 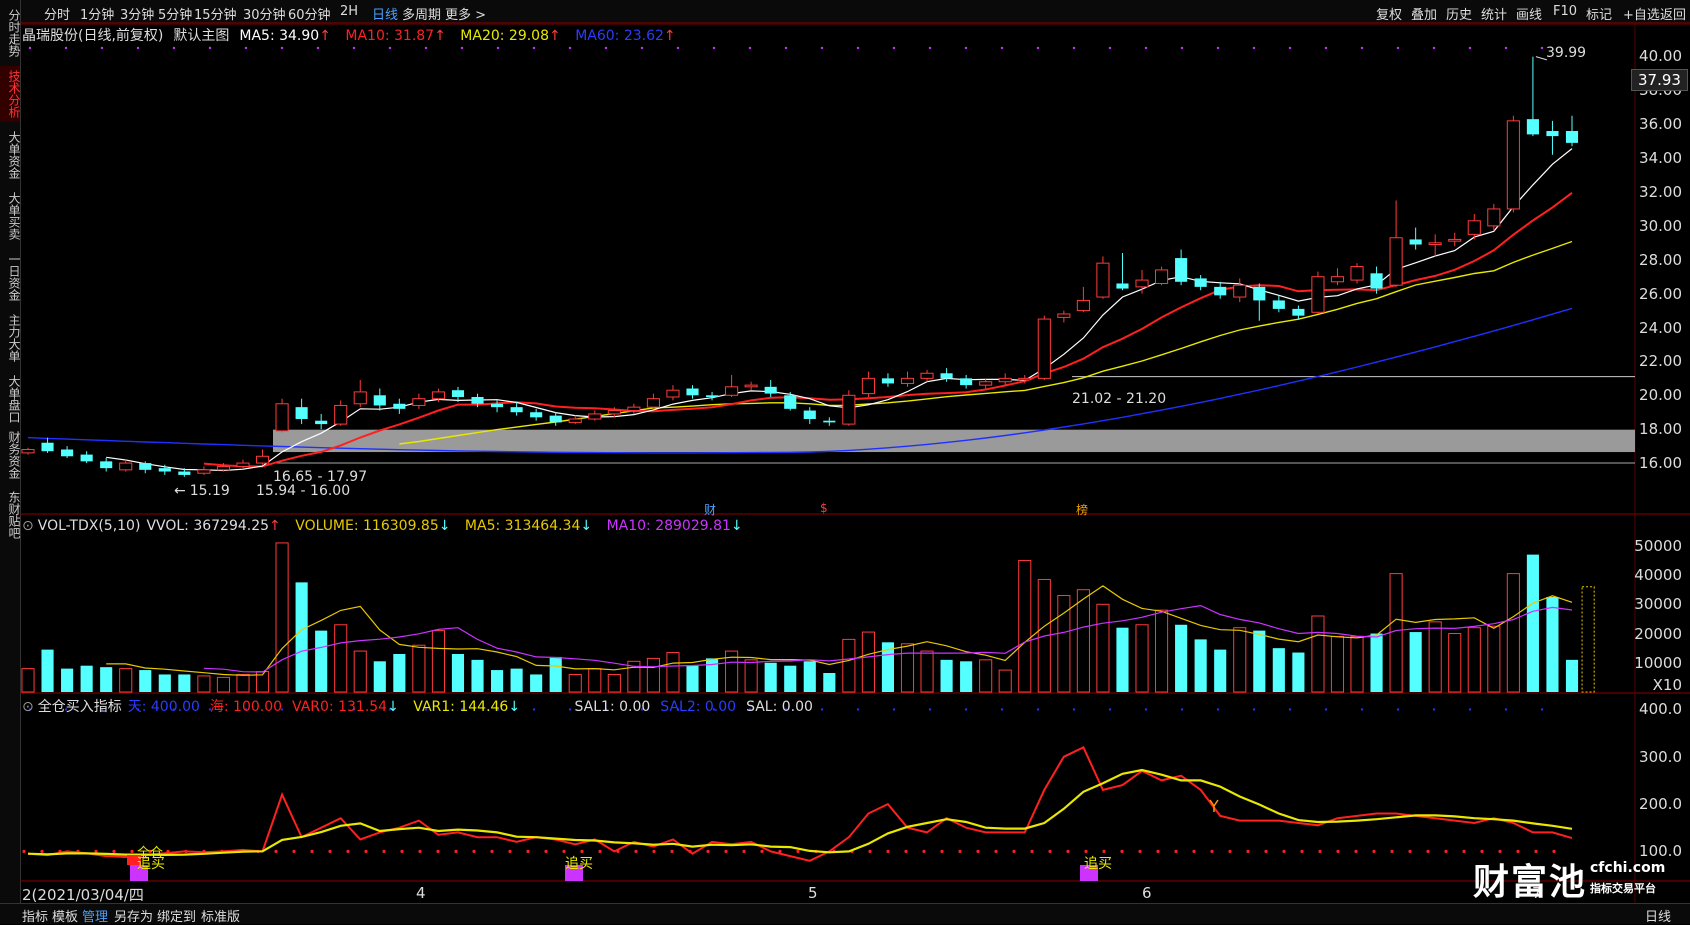 I want to click on template-name: 默认主图, so click(x=201, y=36).